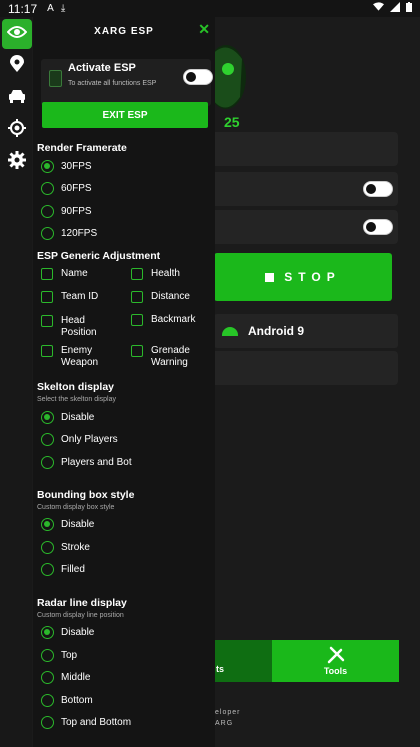  Describe the element at coordinates (210, 8) in the screenshot. I see `status-bar: 11:17 A ⤓` at that location.